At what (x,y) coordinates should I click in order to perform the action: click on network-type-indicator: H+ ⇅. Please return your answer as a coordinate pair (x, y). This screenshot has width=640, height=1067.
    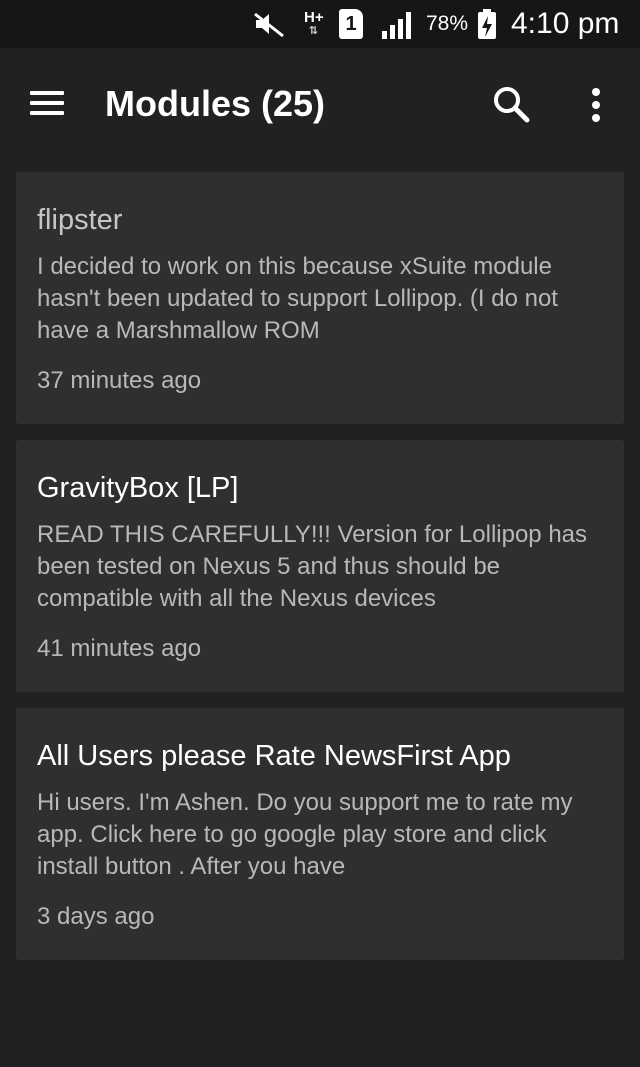
    Looking at the image, I should click on (314, 24).